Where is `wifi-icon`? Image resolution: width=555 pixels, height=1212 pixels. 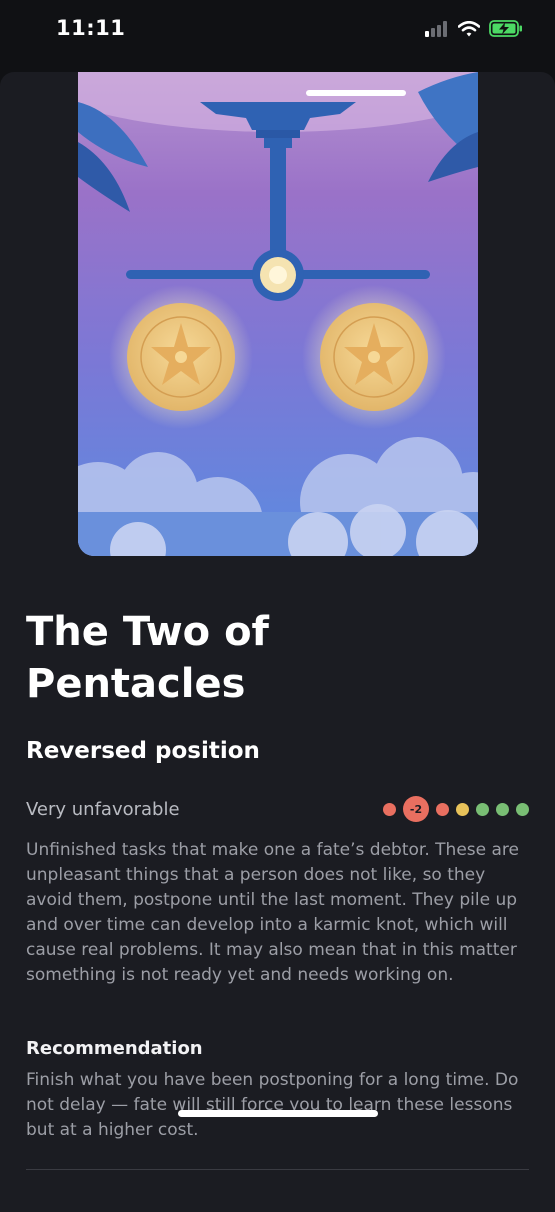
wifi-icon is located at coordinates (469, 30).